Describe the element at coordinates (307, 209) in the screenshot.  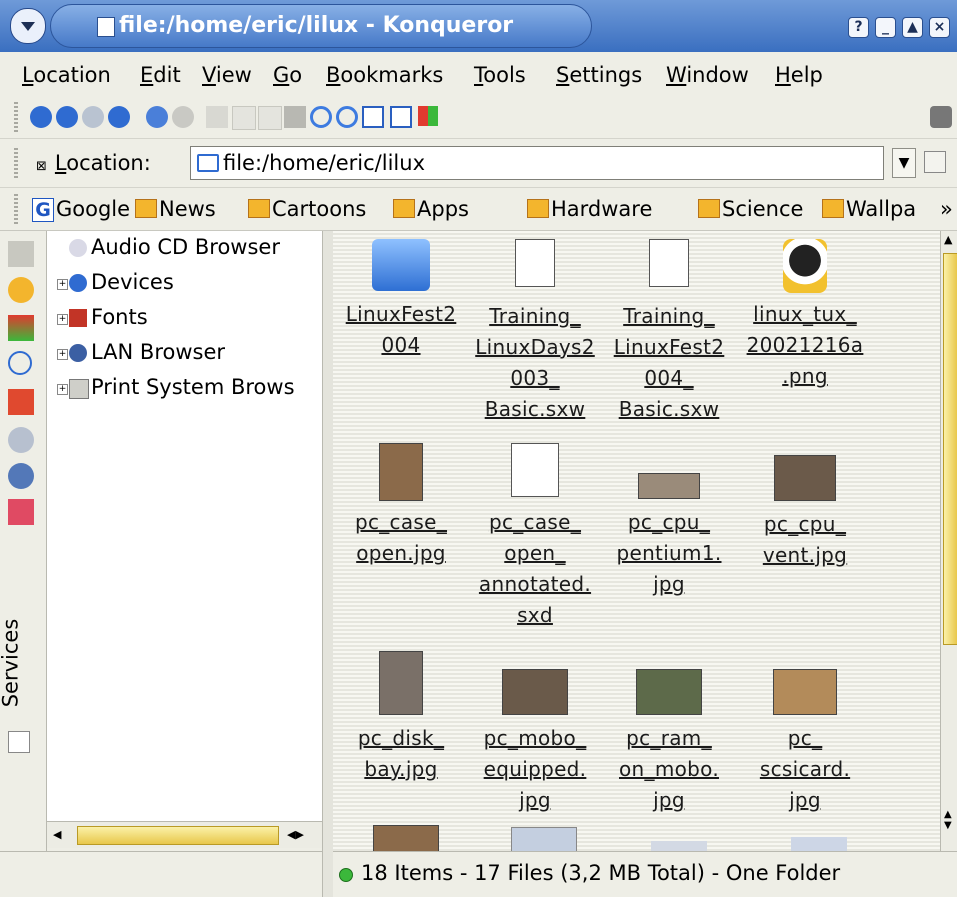
I see `bookmark-cartoons: Cartoons` at that location.